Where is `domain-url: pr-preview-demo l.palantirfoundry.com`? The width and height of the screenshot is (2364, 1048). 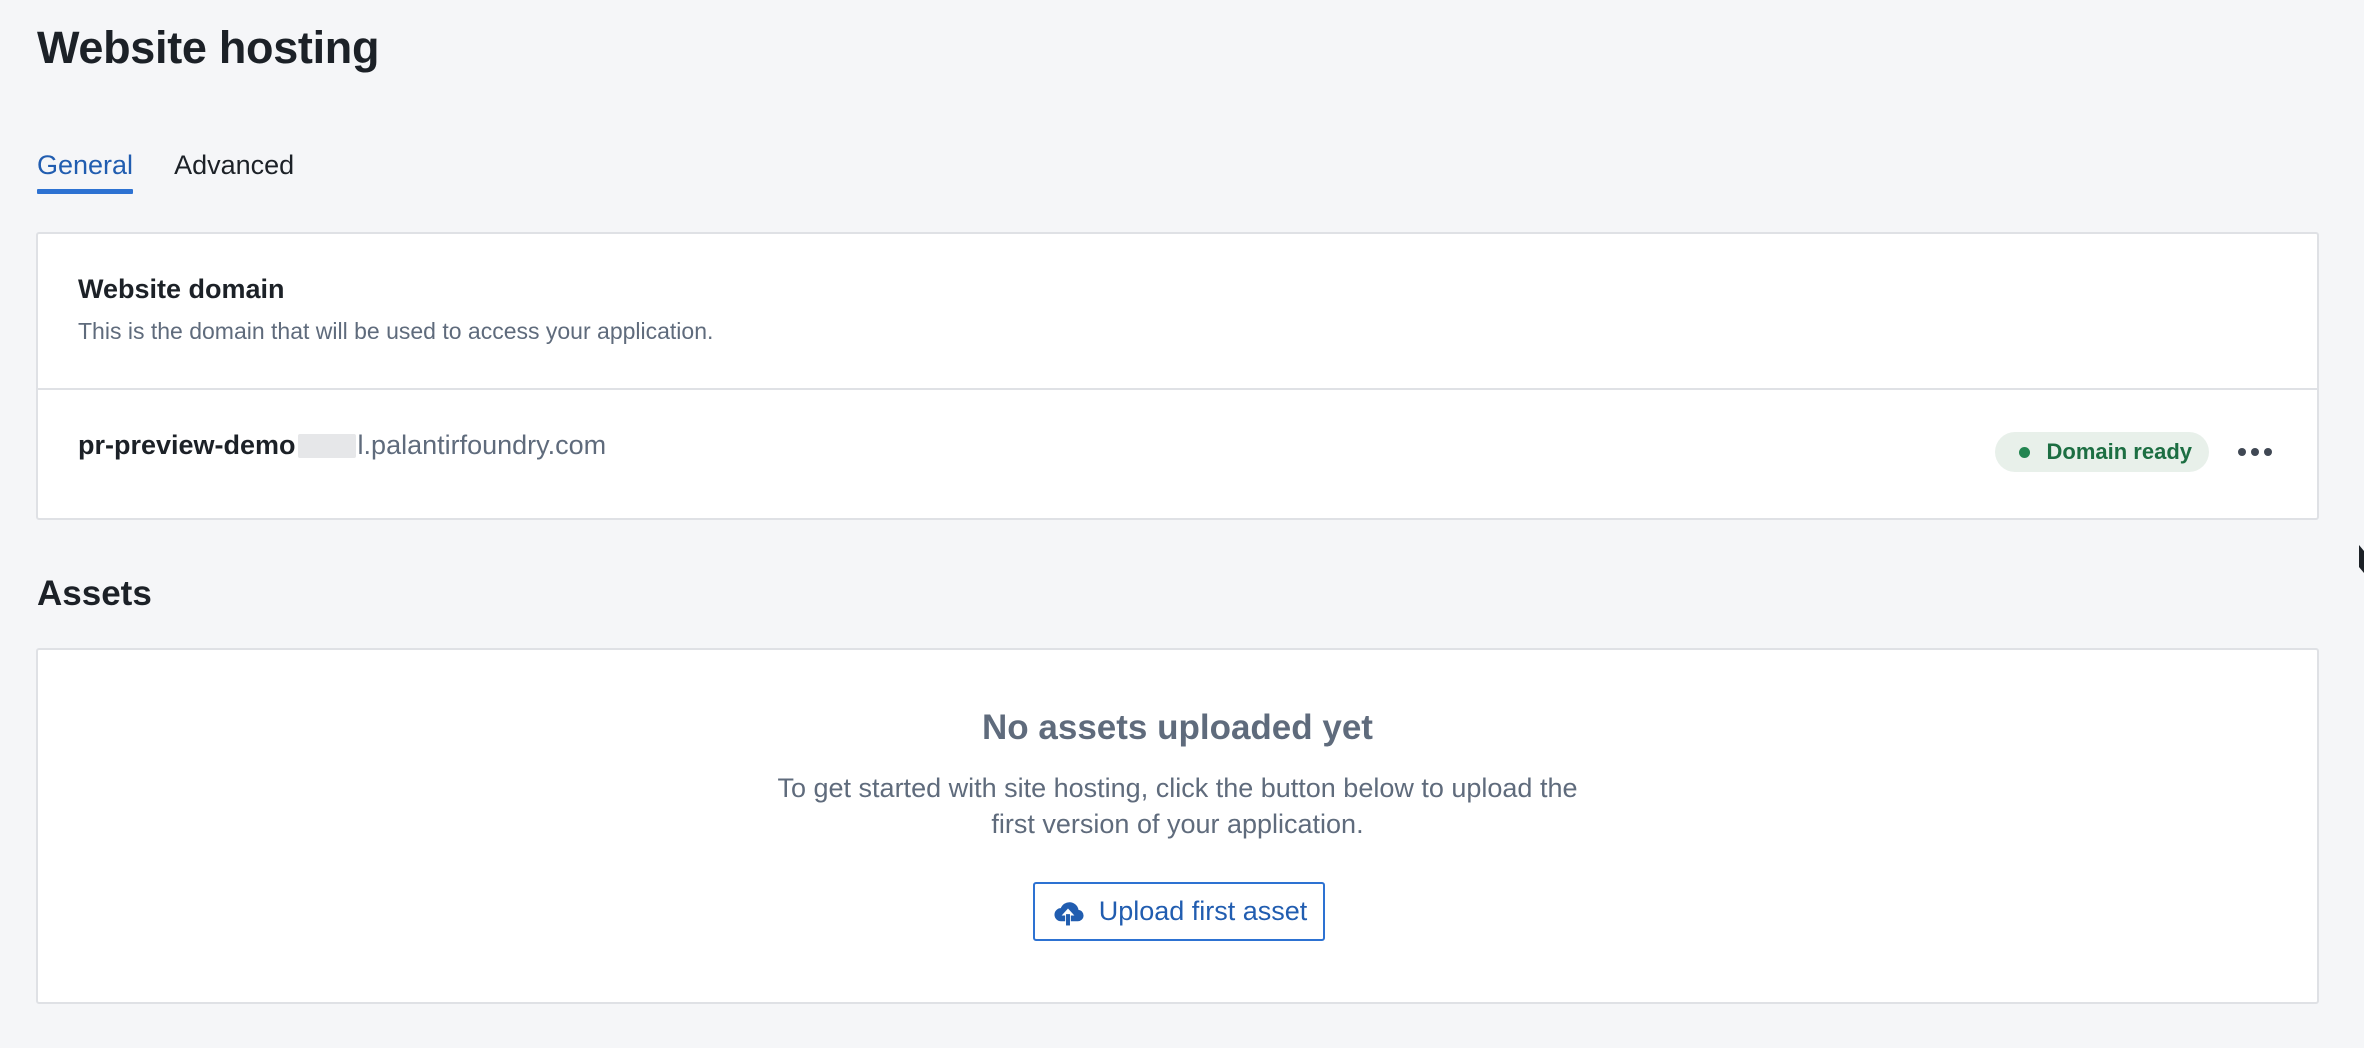
domain-url: pr-preview-demo l.palantirfoundry.com is located at coordinates (342, 445).